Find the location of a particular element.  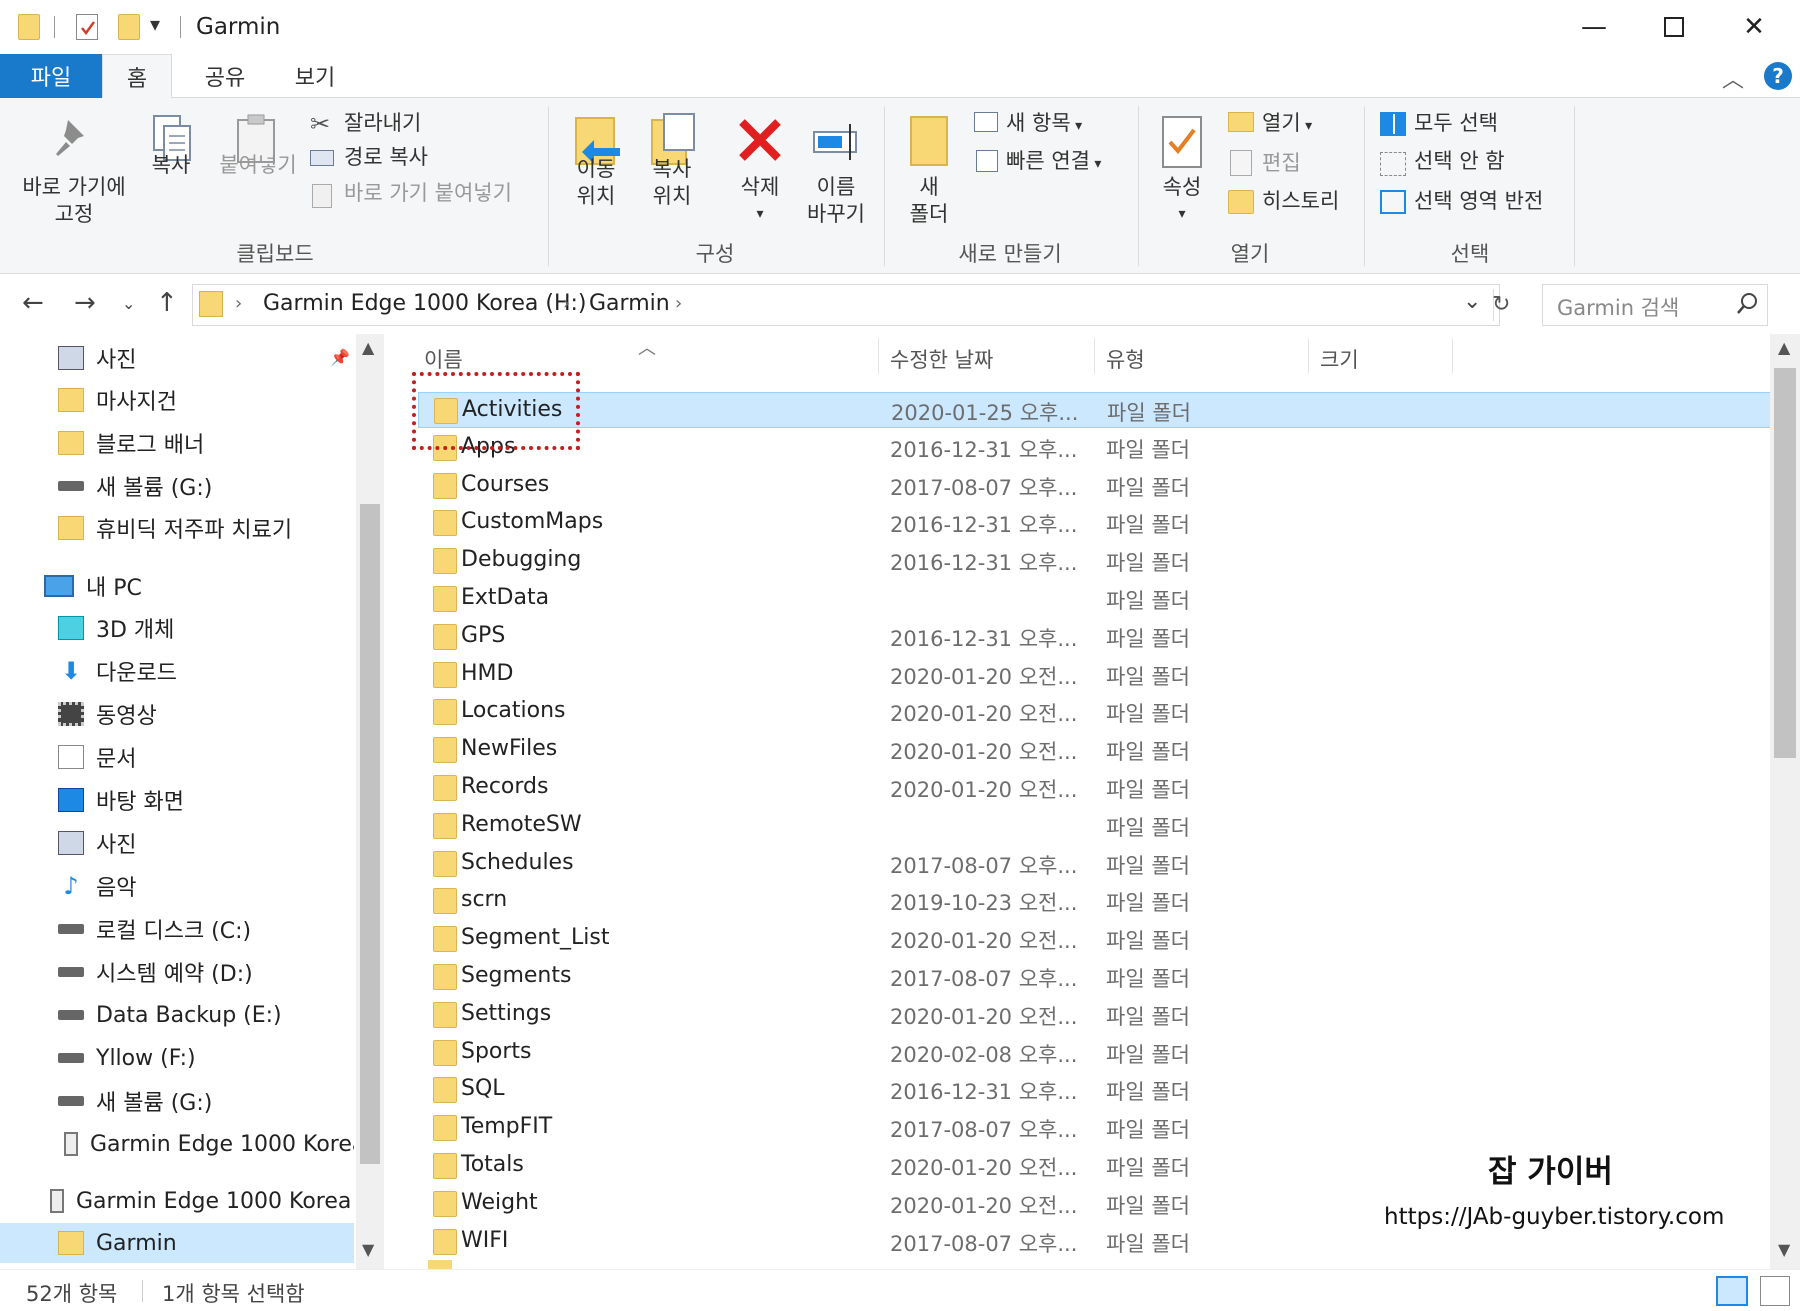

properties-button: 속성 ▾ is located at coordinates (1182, 201).